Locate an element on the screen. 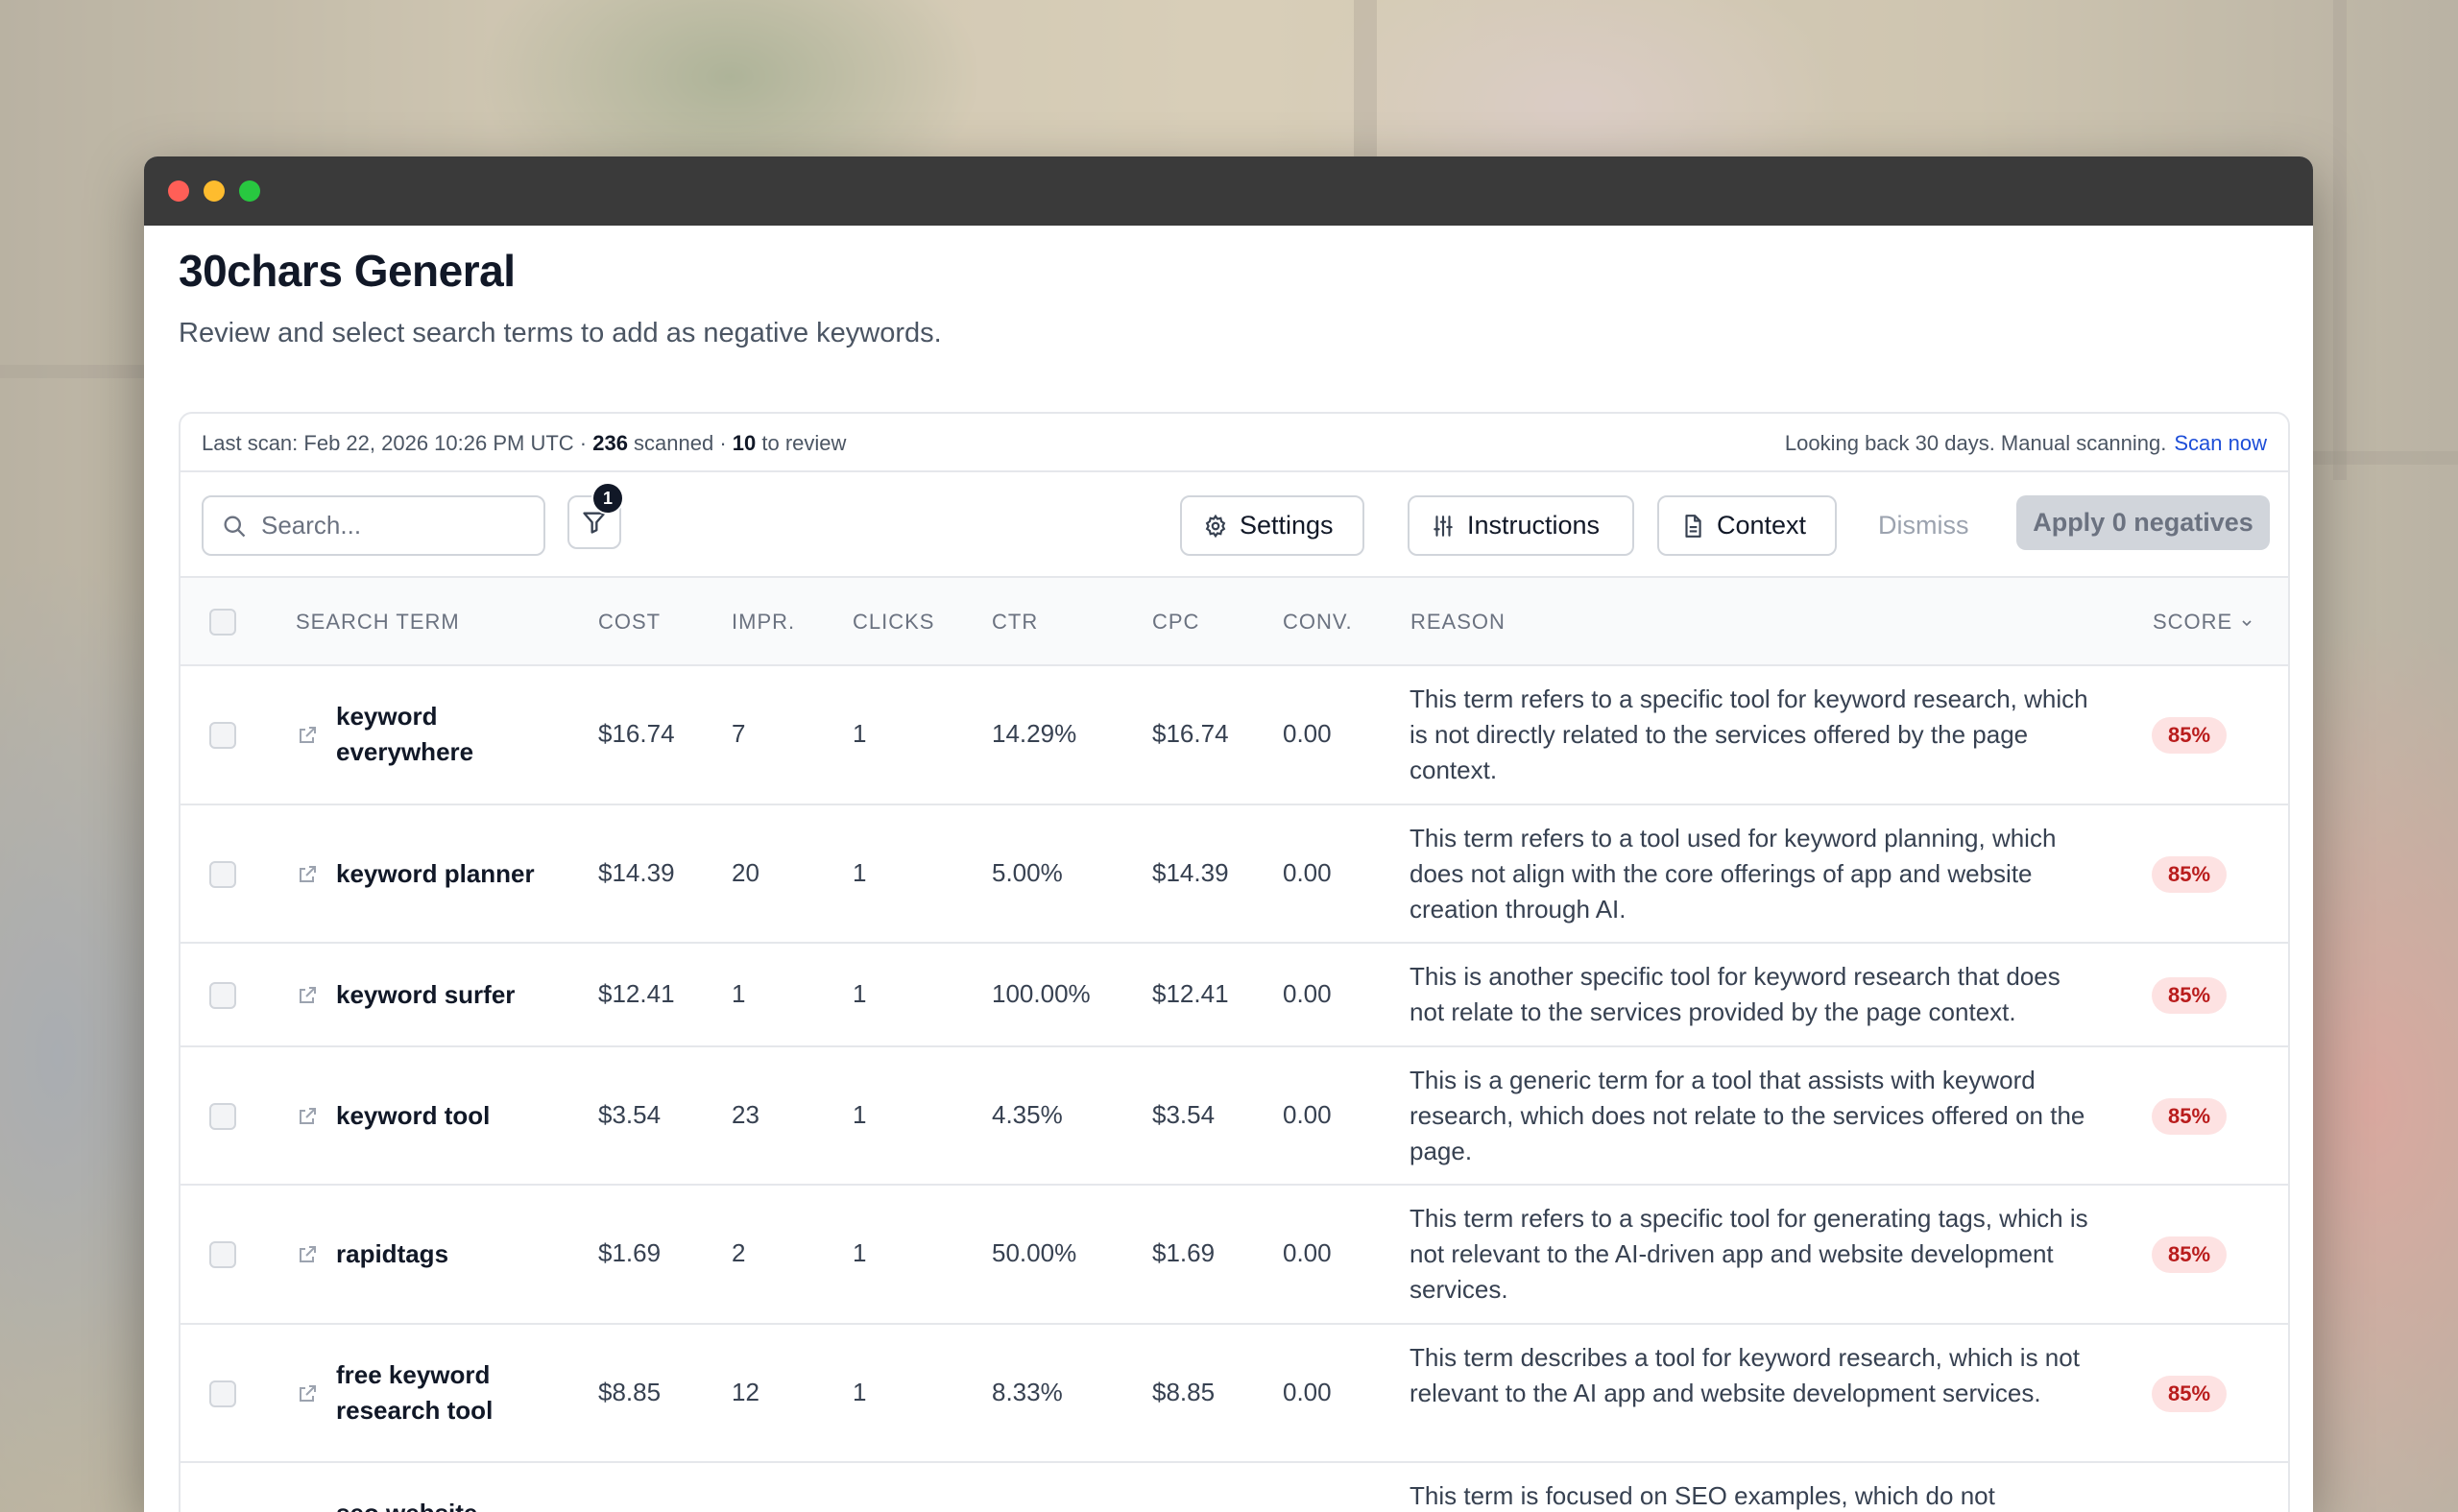 The width and height of the screenshot is (2458, 1512). close-window-button is located at coordinates (179, 191).